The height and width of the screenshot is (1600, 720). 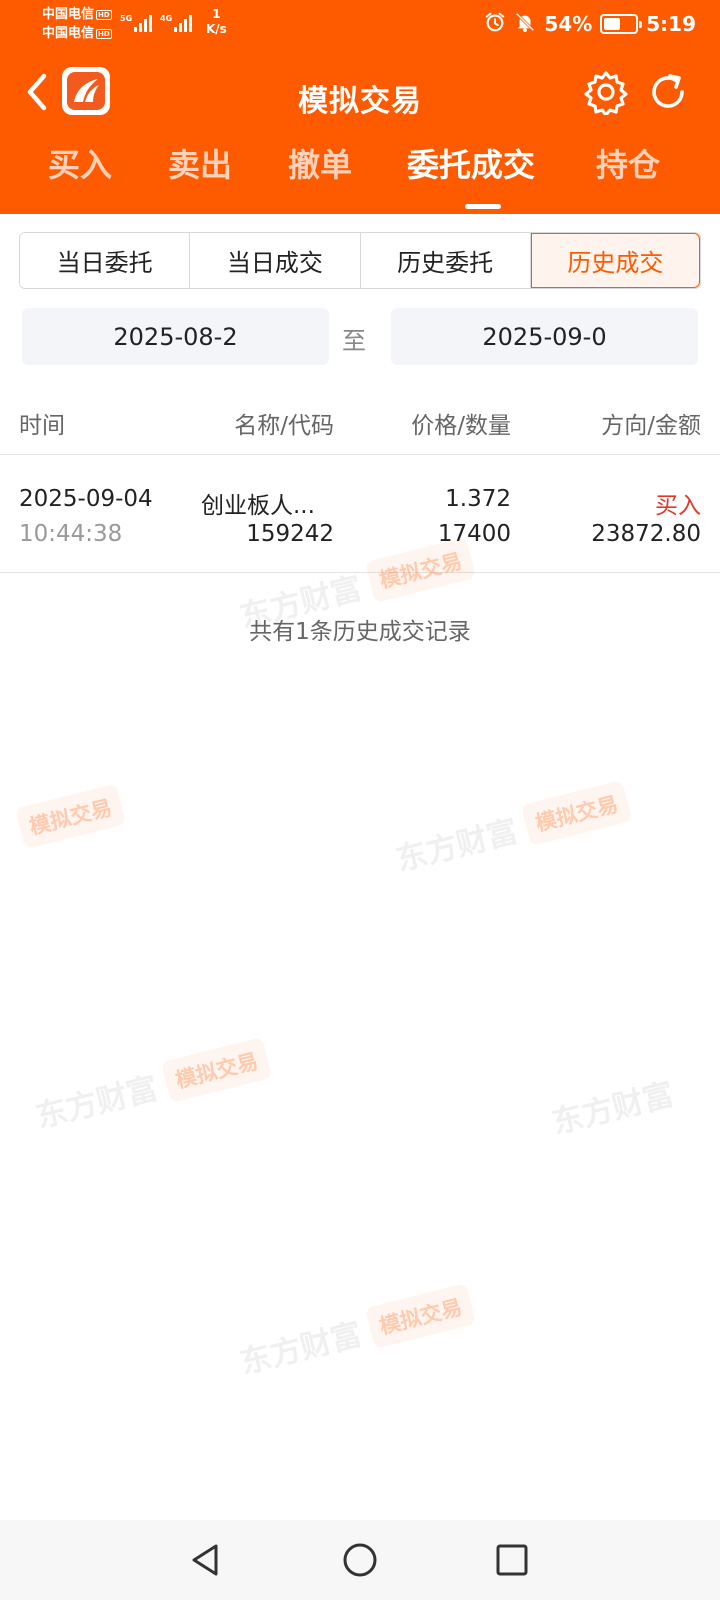 What do you see at coordinates (646, 534) in the screenshot?
I see `trade-amount: 23872.80` at bounding box center [646, 534].